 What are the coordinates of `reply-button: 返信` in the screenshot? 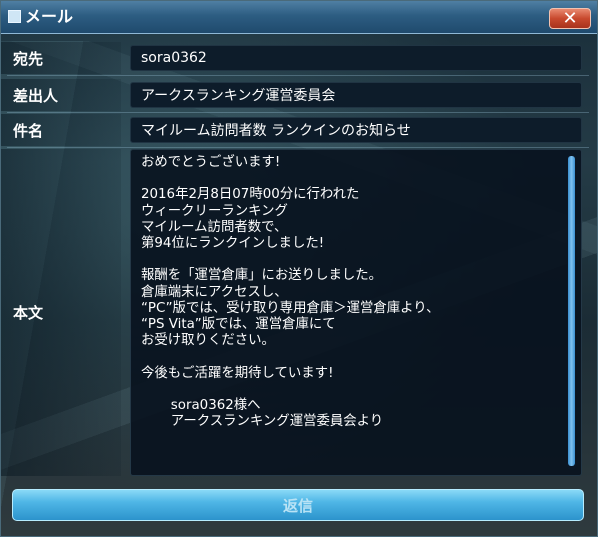 It's located at (298, 505).